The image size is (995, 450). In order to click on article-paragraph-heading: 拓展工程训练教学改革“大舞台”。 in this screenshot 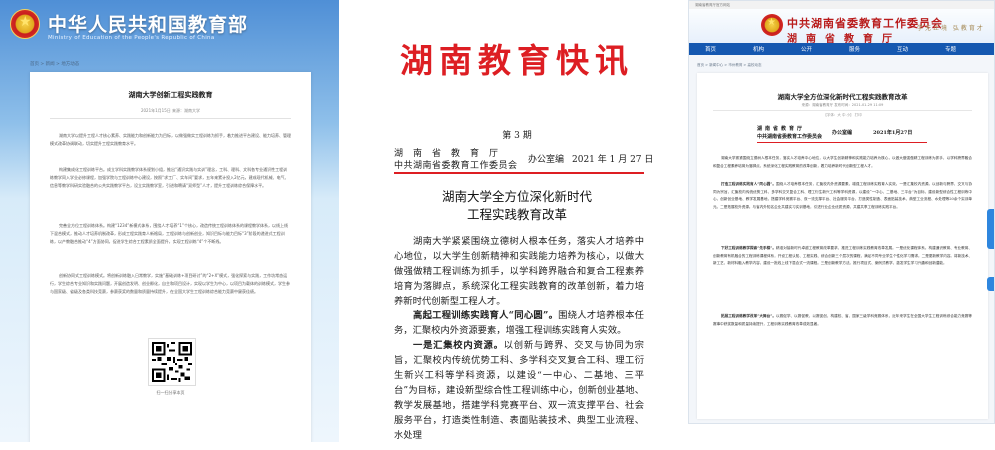, I will do `click(749, 316)`.